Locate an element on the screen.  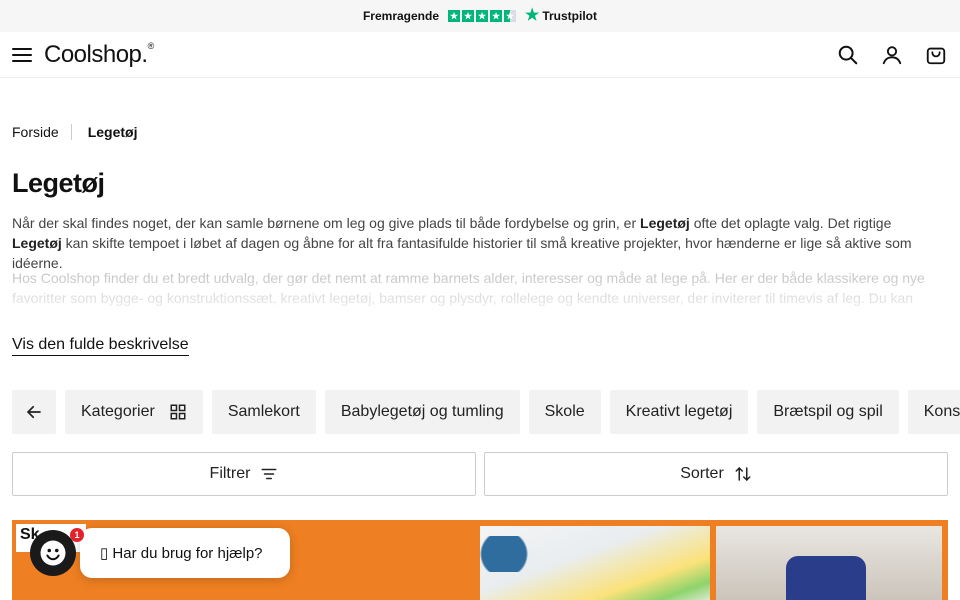
chip-kreativt-legetoj: Kreativt legetøj is located at coordinates (679, 412).